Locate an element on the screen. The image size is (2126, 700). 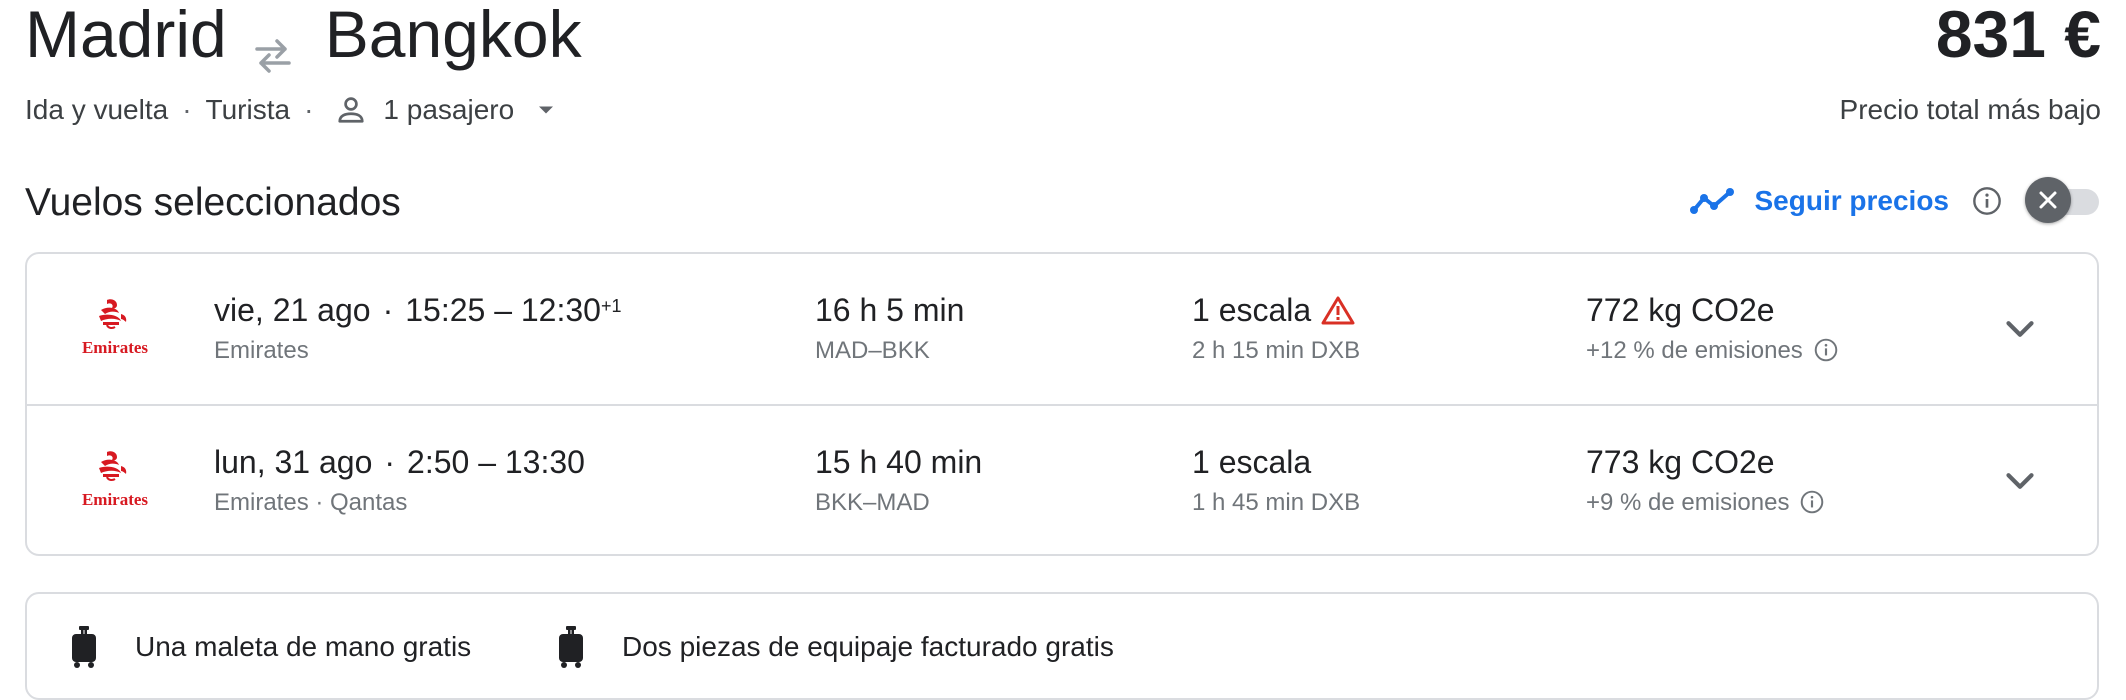
warning-icon is located at coordinates (1338, 310).